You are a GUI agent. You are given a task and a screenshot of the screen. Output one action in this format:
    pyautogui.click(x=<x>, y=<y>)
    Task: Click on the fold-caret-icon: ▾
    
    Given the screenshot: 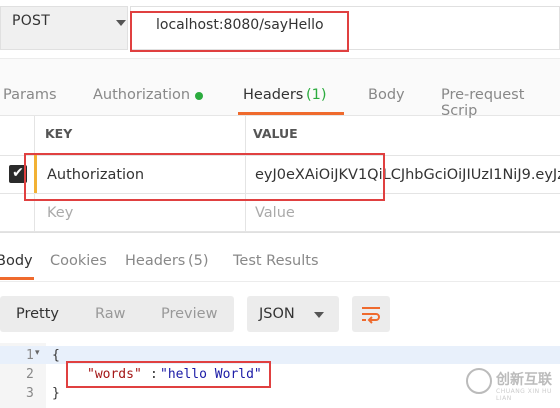 What is the action you would take?
    pyautogui.click(x=37, y=353)
    